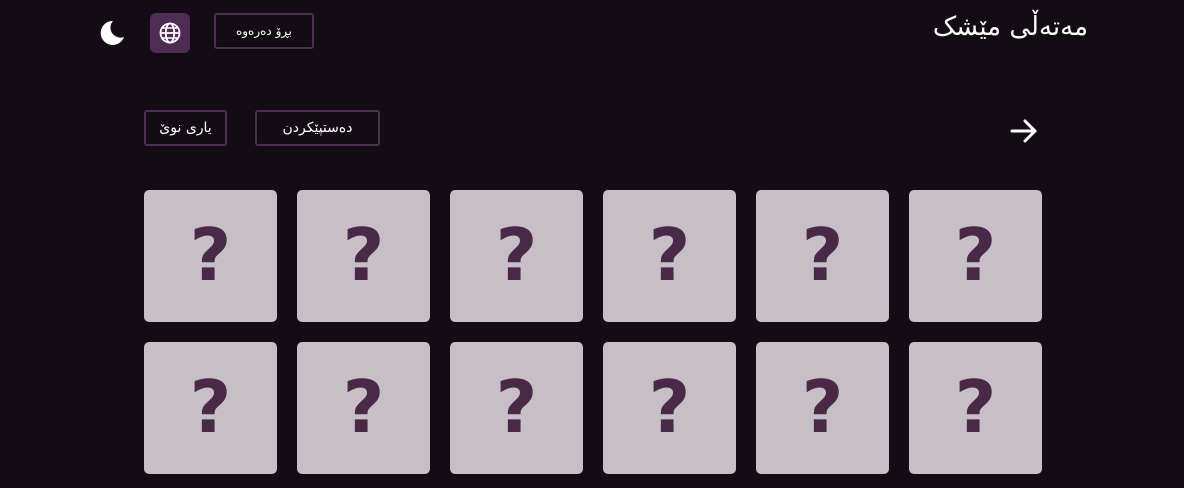  What do you see at coordinates (317, 128) in the screenshot?
I see `start-button: دەستپێکردن` at bounding box center [317, 128].